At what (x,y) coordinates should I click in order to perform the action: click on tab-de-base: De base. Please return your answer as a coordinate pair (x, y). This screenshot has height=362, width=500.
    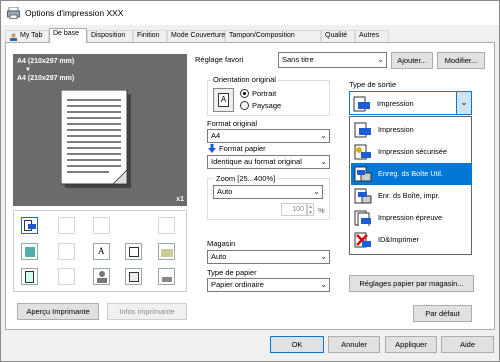
    Looking at the image, I should click on (68, 35).